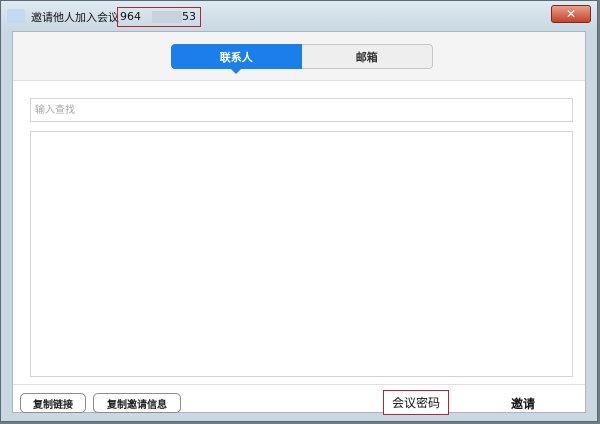 This screenshot has width=600, height=424. Describe the element at coordinates (53, 403) in the screenshot. I see `copy-link-button: 复制链接` at that location.